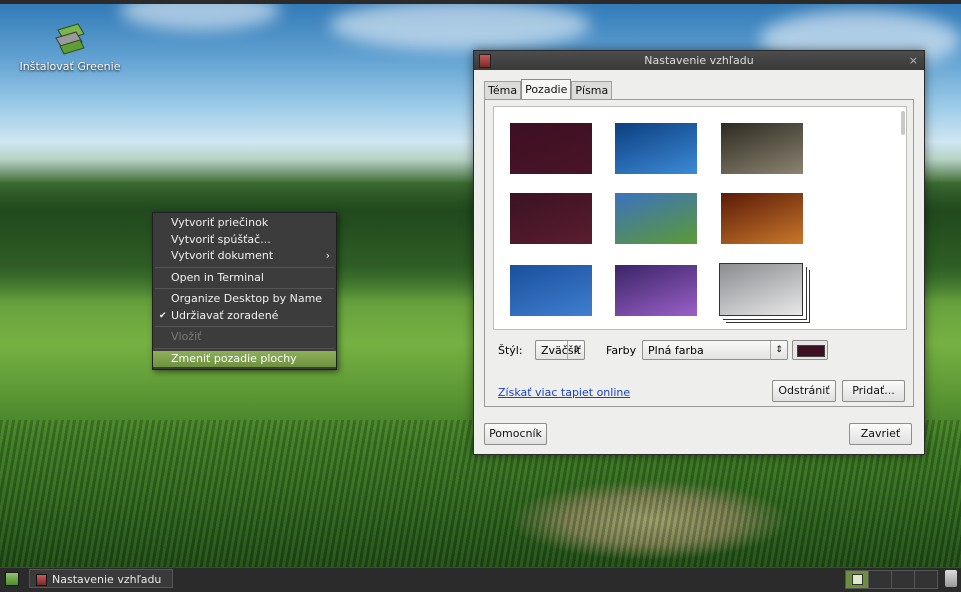  I want to click on menu-item-open-terminal: Open in Terminal, so click(244, 278).